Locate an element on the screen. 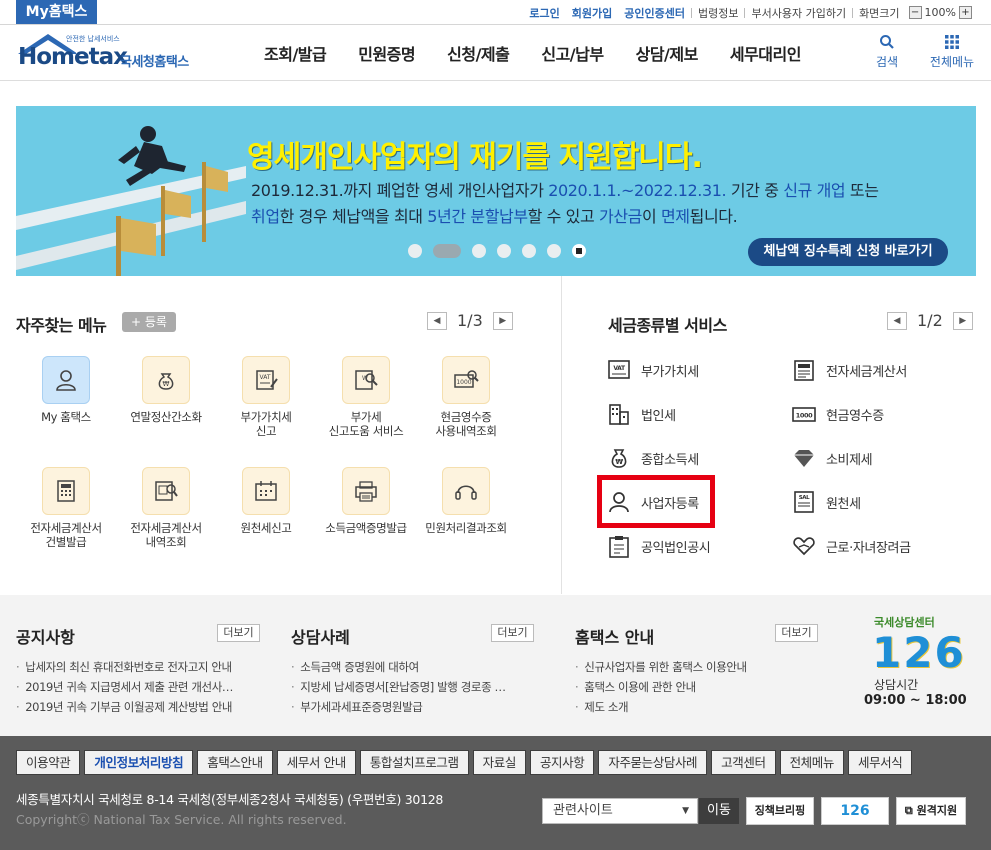 The width and height of the screenshot is (991, 850). banner-text: 할 수 있고 is located at coordinates (563, 216).